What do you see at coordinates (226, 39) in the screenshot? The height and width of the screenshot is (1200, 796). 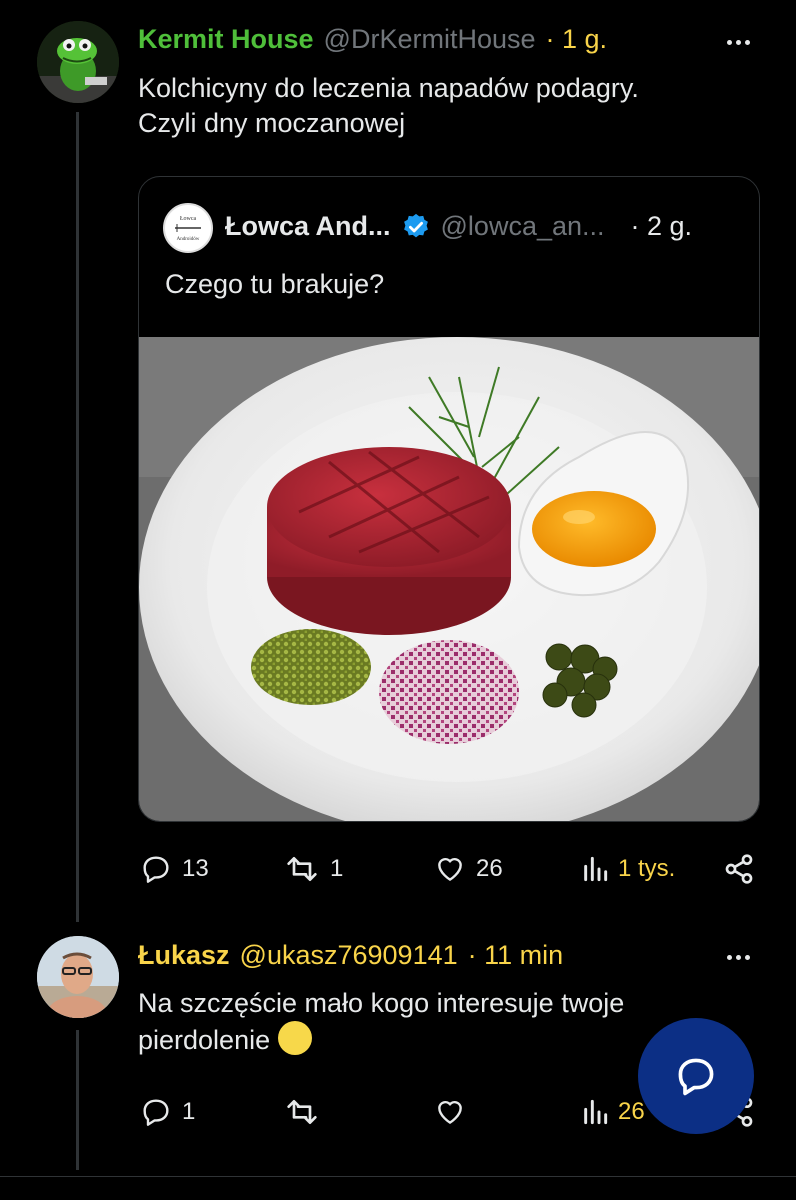 I see `tweet1-author-name: Kermit House` at bounding box center [226, 39].